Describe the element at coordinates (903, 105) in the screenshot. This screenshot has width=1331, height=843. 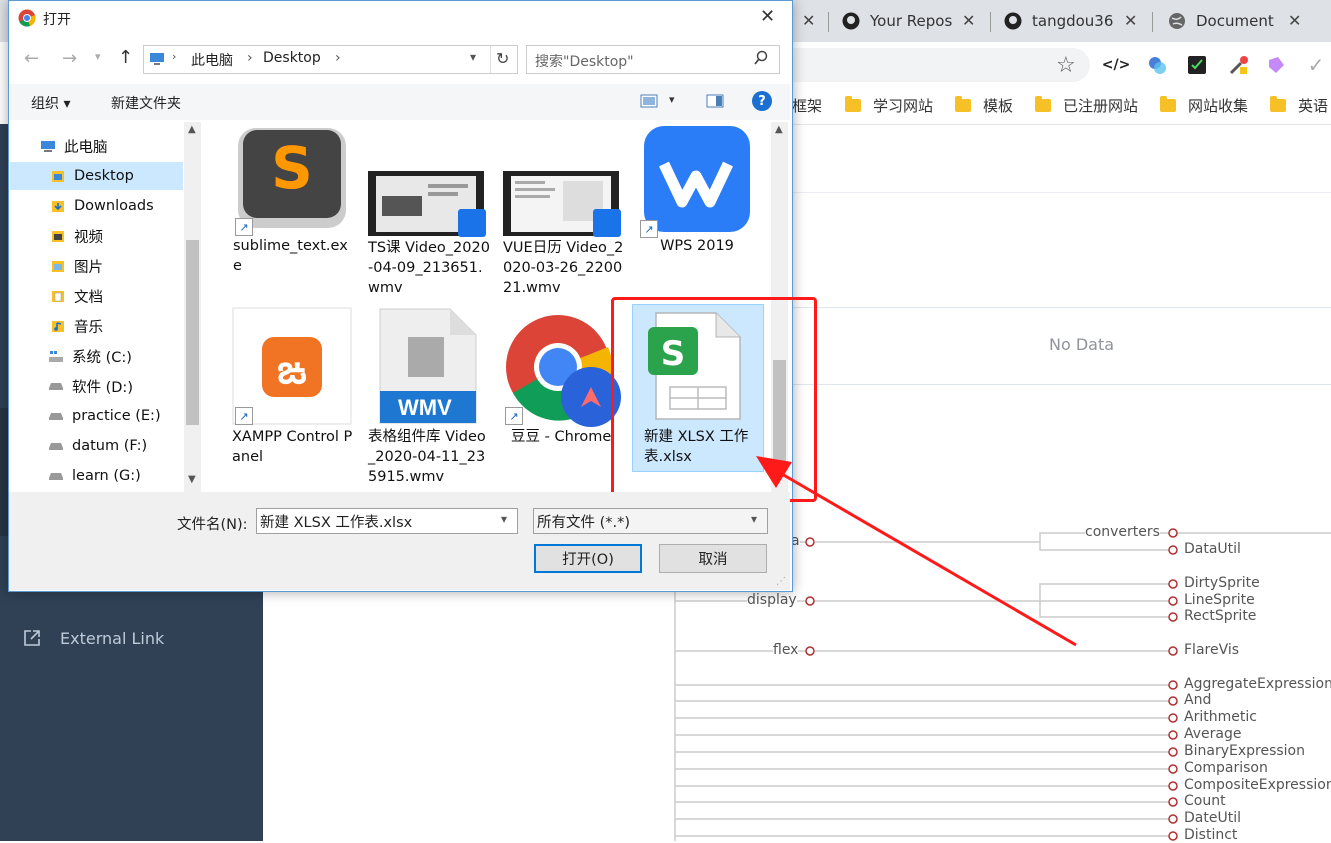
I see `bookmark-label: 学习网站` at that location.